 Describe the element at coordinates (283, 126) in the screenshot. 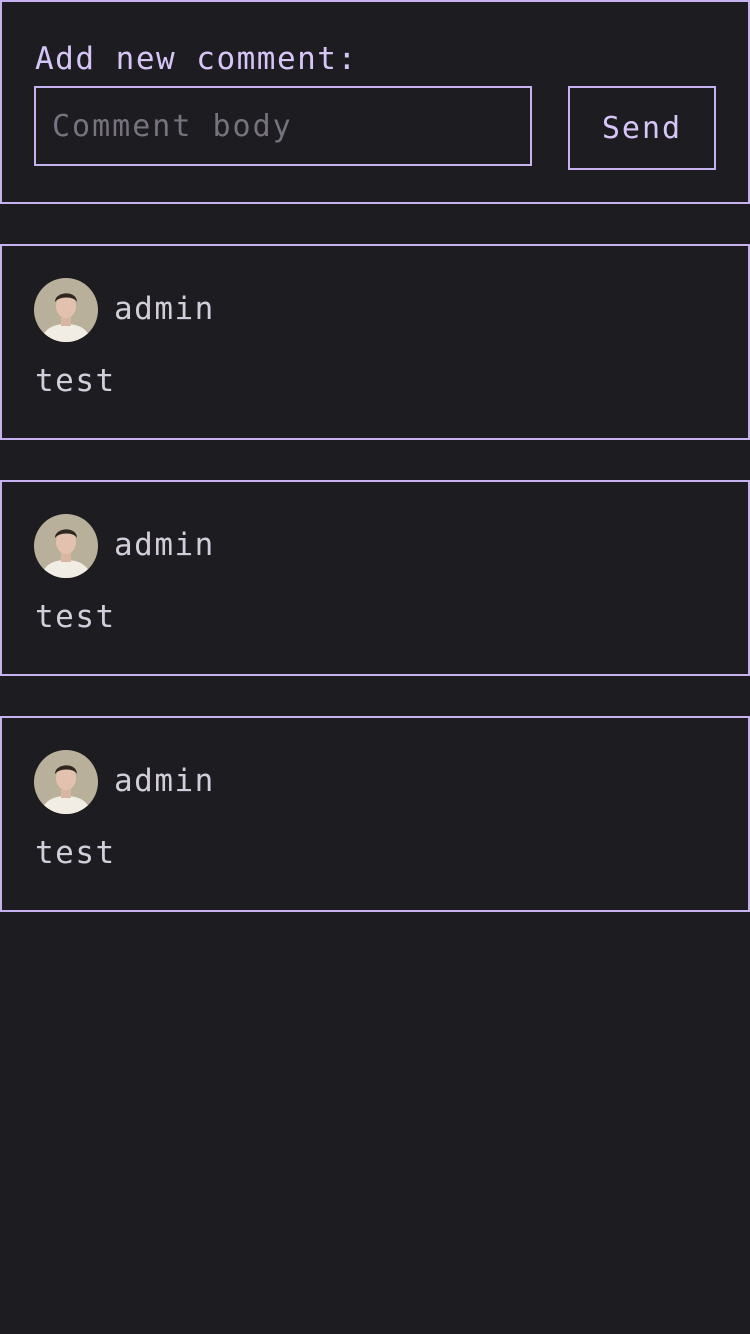

I see `comment-body-input` at that location.